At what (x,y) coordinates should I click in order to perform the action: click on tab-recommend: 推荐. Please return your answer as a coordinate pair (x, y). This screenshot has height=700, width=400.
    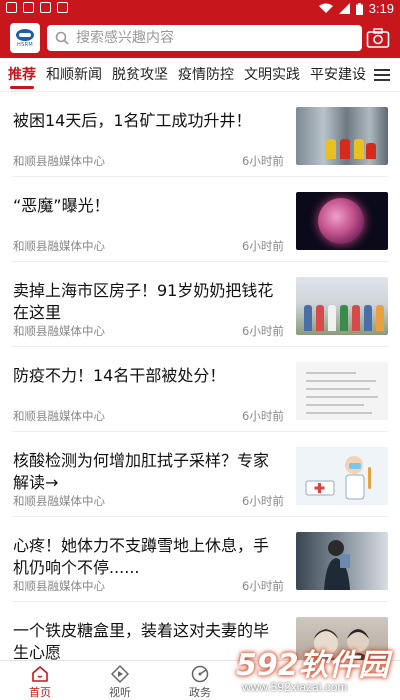
    Looking at the image, I should click on (22, 75).